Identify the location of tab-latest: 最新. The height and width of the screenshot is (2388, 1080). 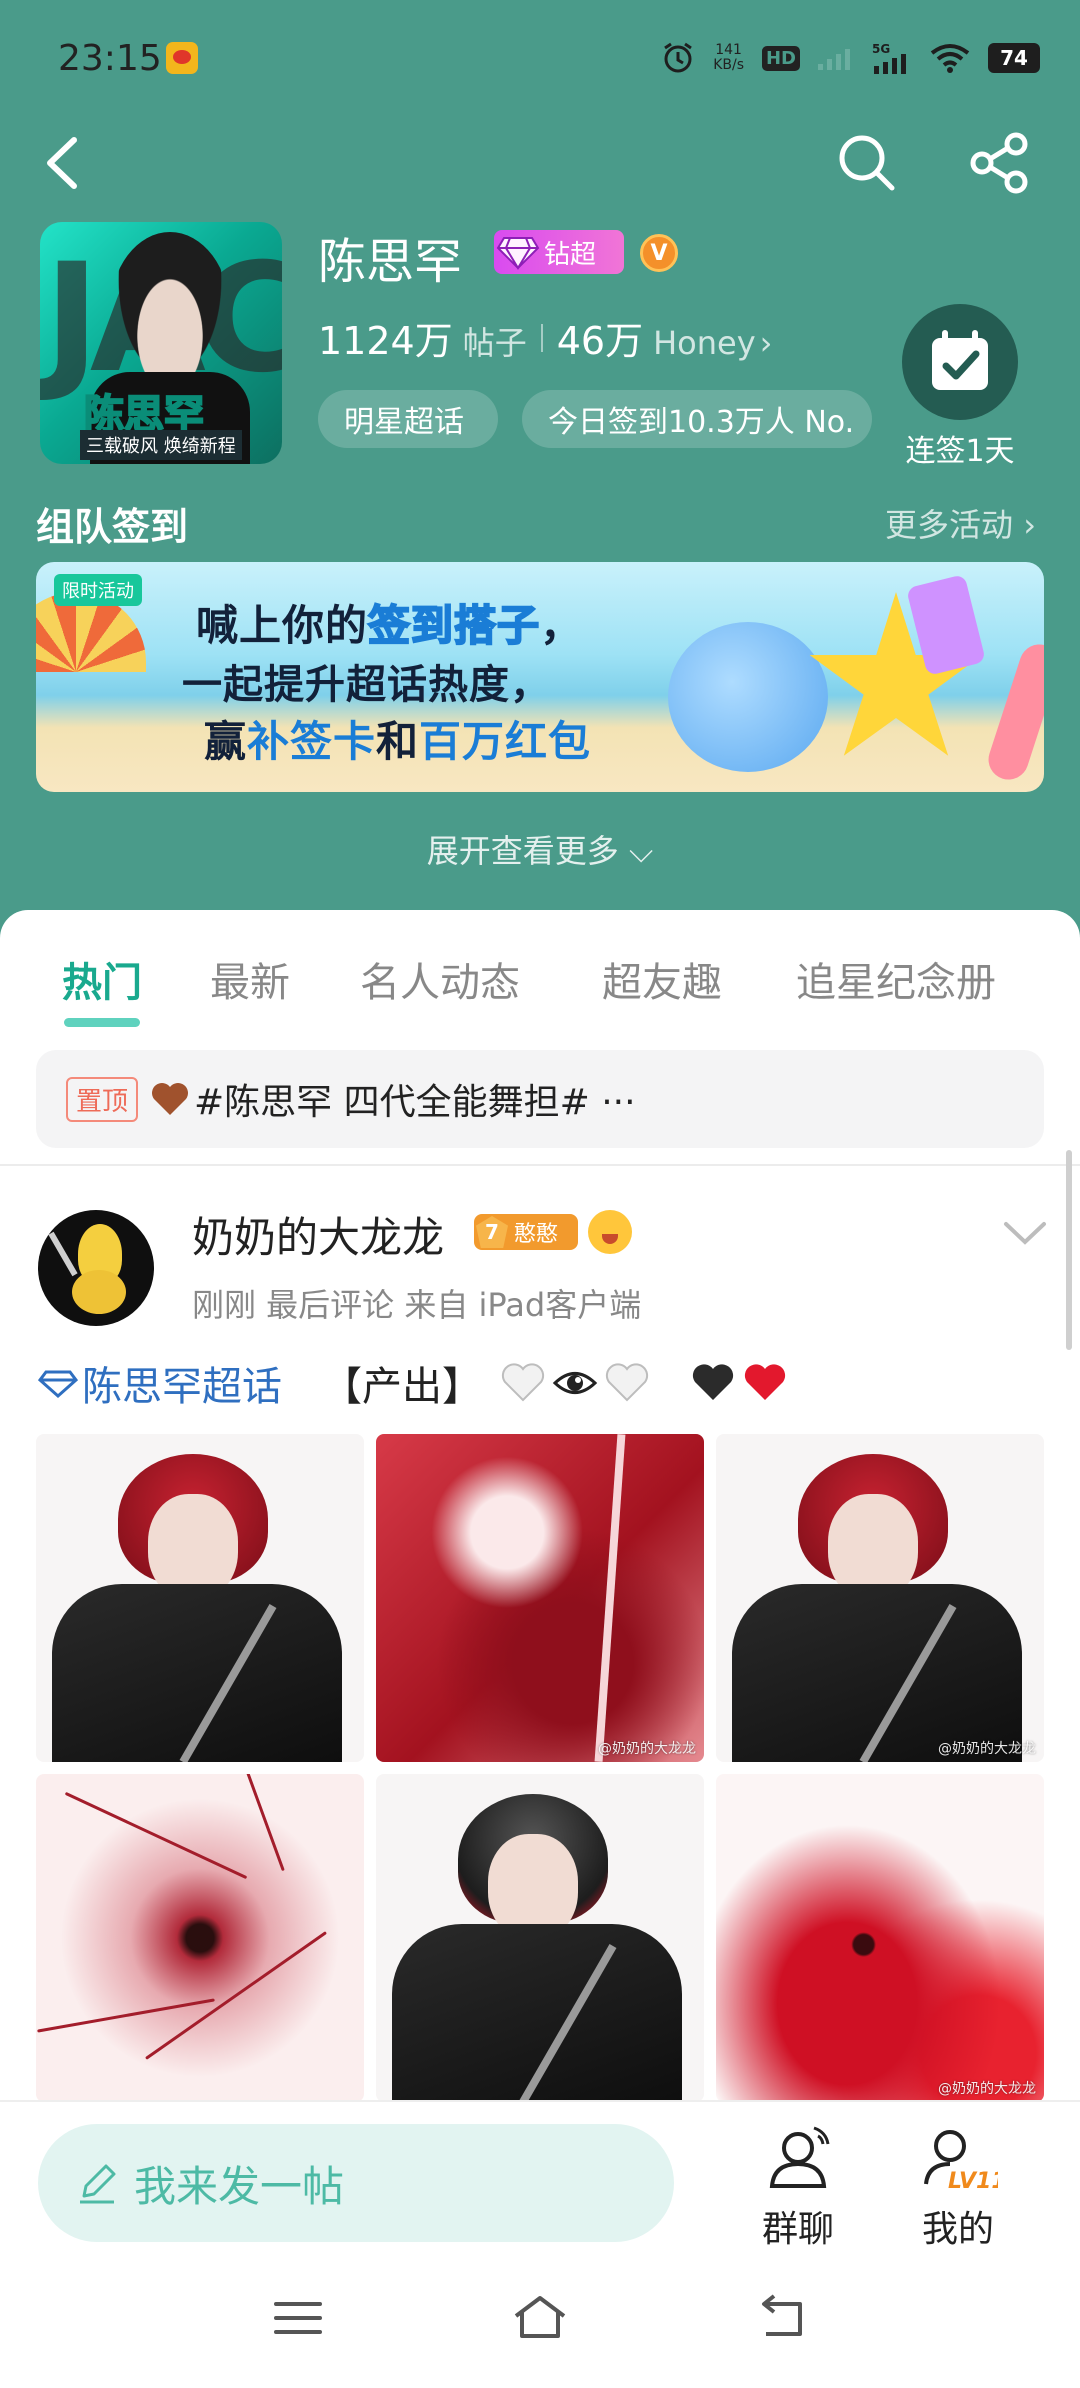
(250, 979).